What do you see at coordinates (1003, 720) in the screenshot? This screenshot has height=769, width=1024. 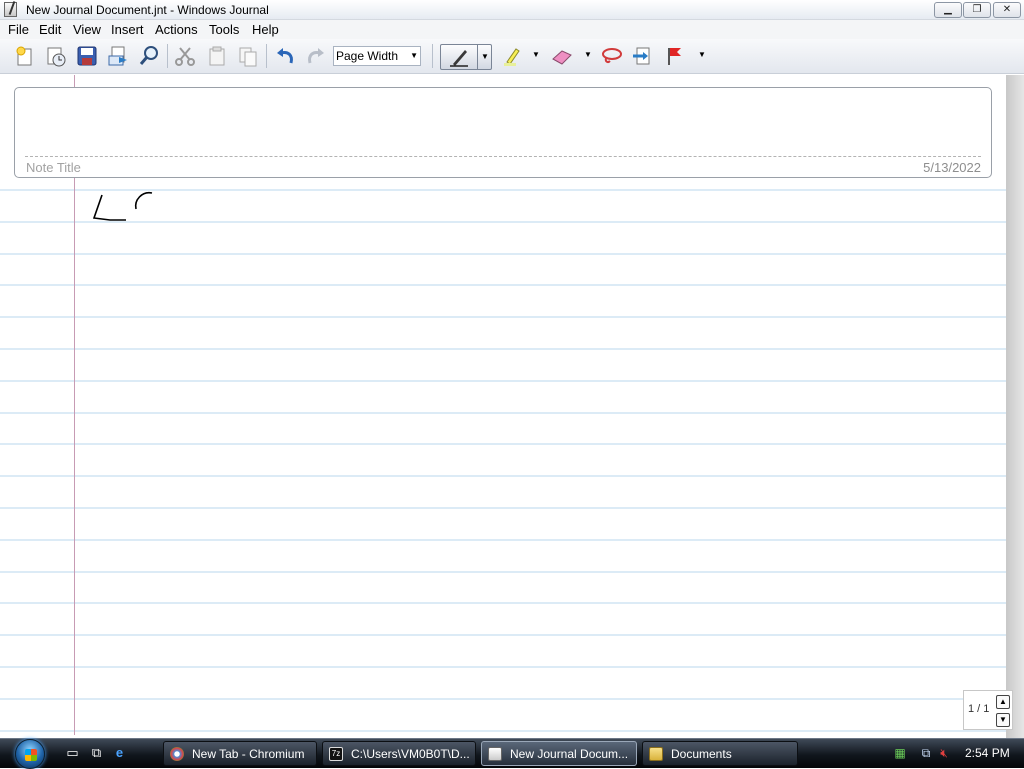 I see `next-page-button: ▼` at bounding box center [1003, 720].